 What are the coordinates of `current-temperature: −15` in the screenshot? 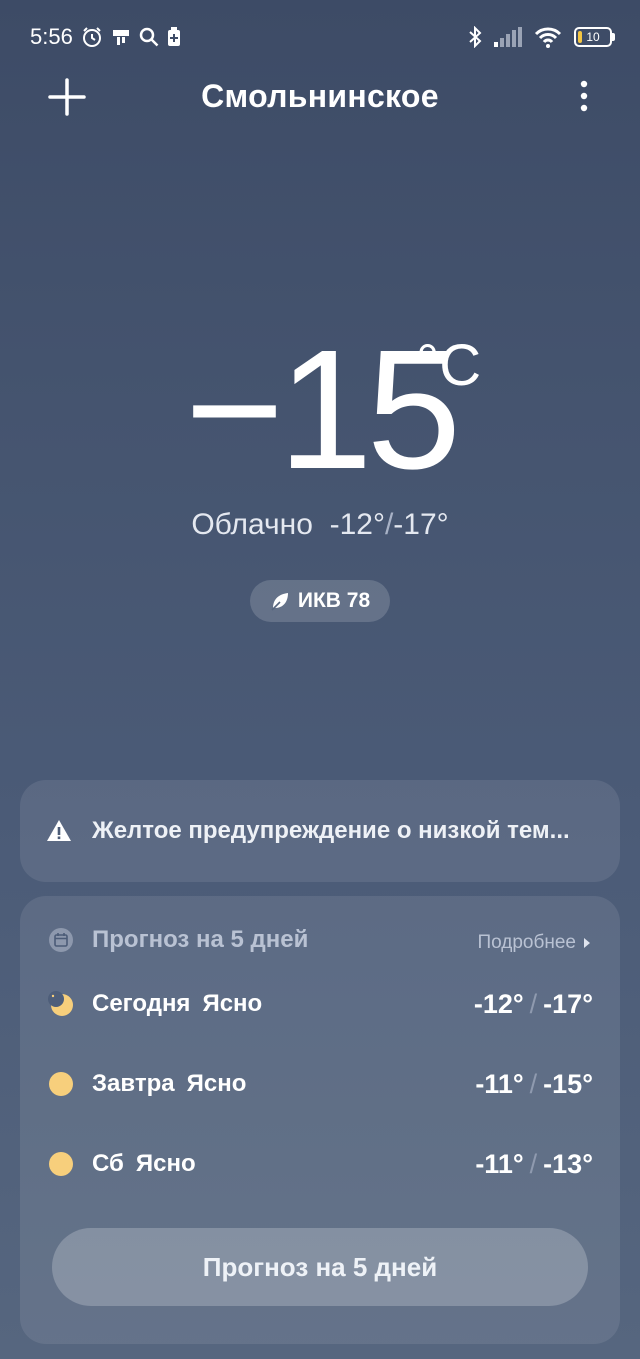 It's located at (322, 410).